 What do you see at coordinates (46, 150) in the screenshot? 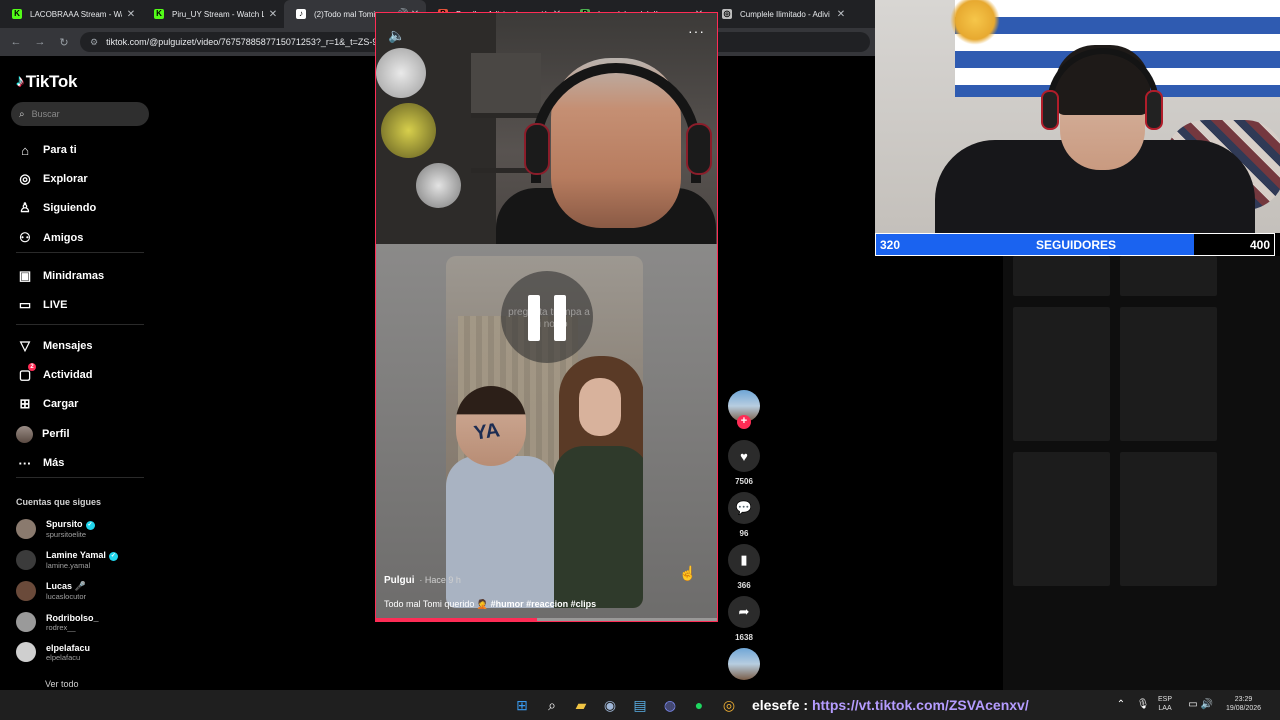
I see `sidebar-item-para-ti: ⌂ Para ti` at bounding box center [46, 150].